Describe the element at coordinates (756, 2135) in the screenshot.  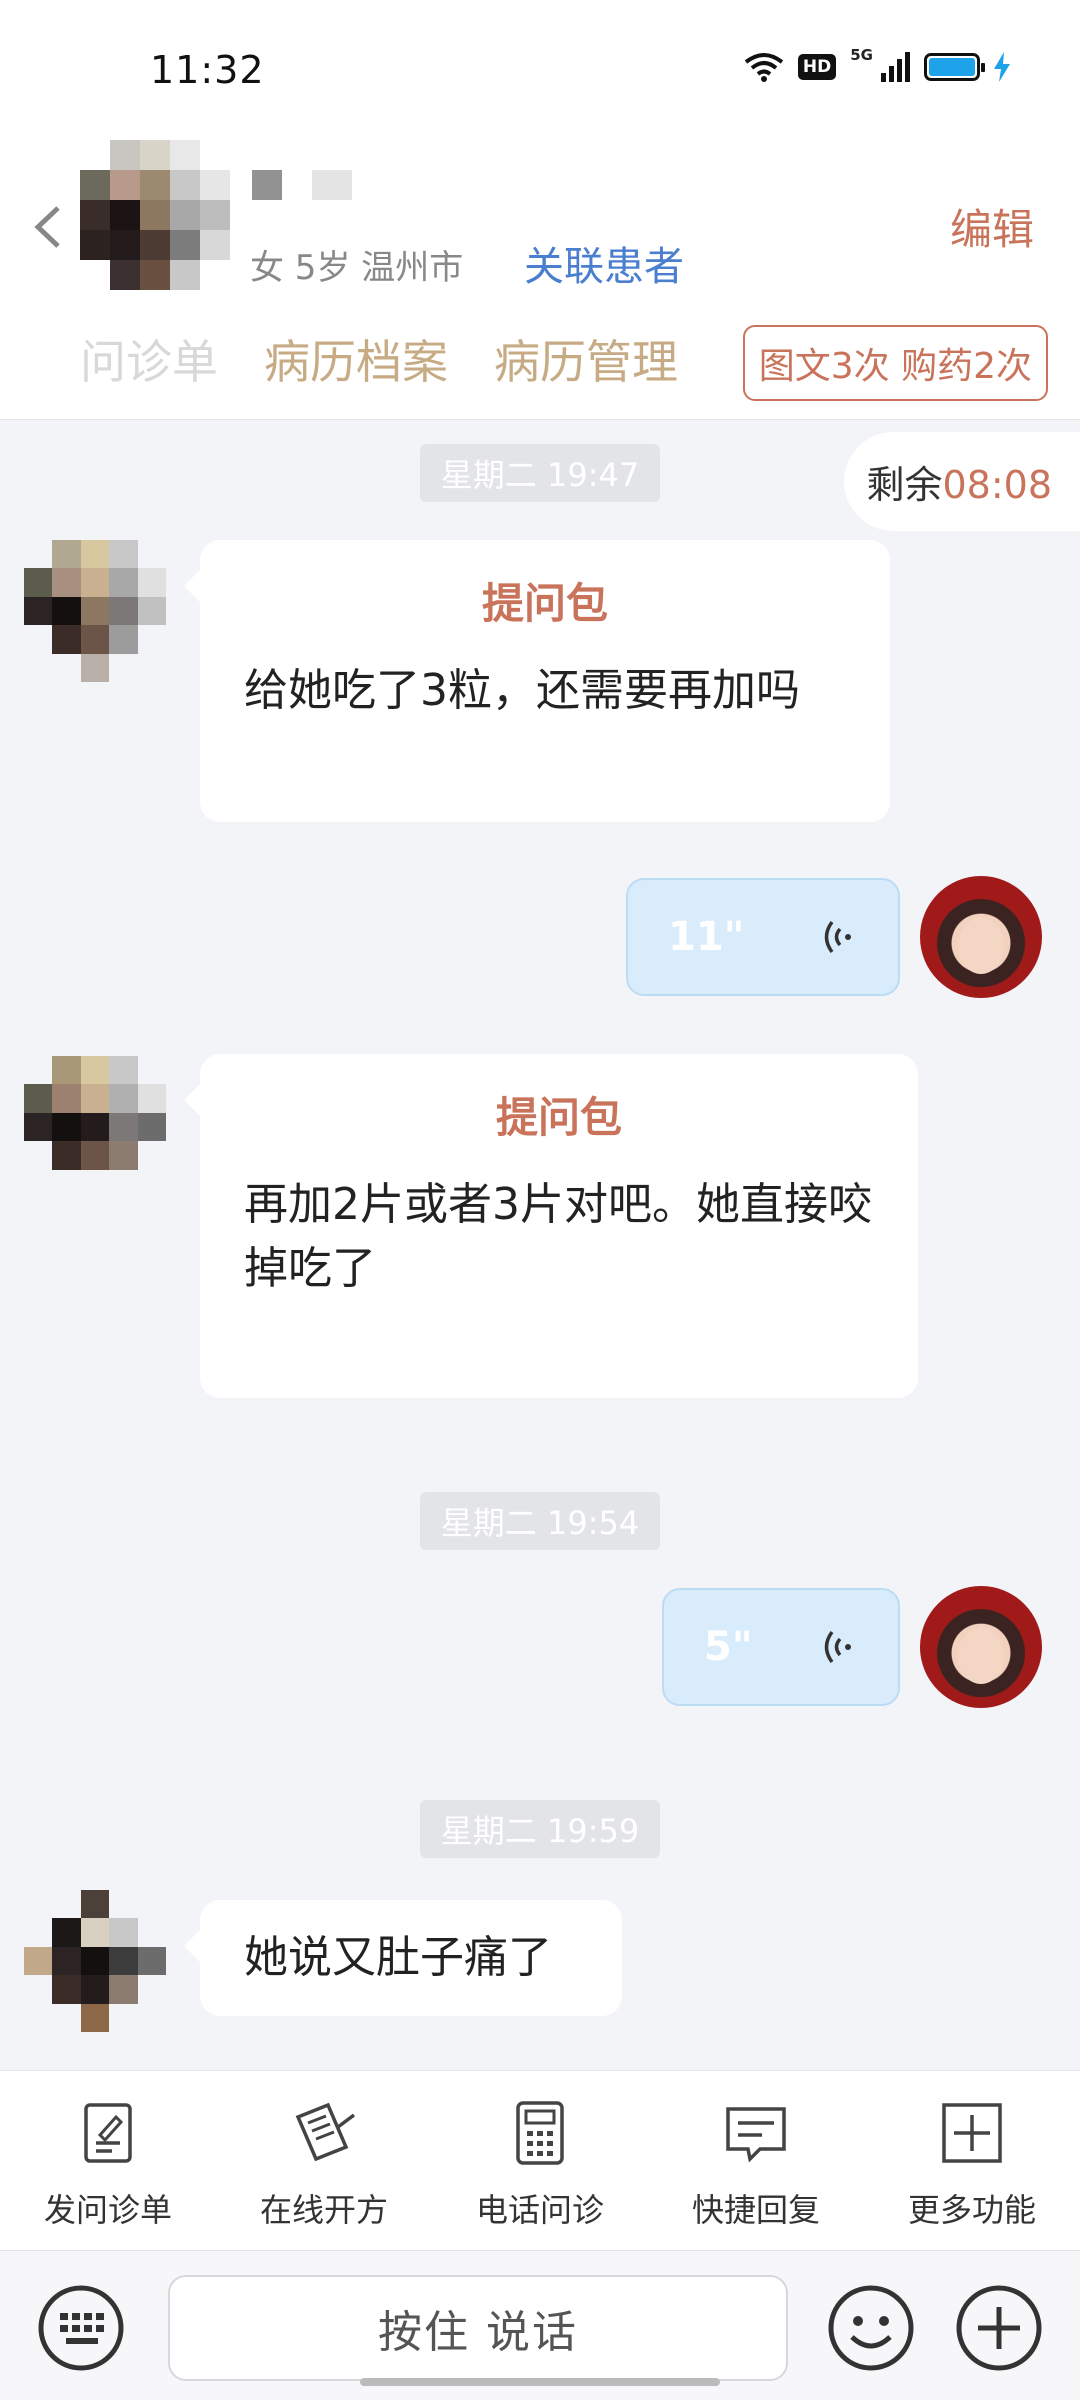
I see `chat-bubble-icon` at that location.